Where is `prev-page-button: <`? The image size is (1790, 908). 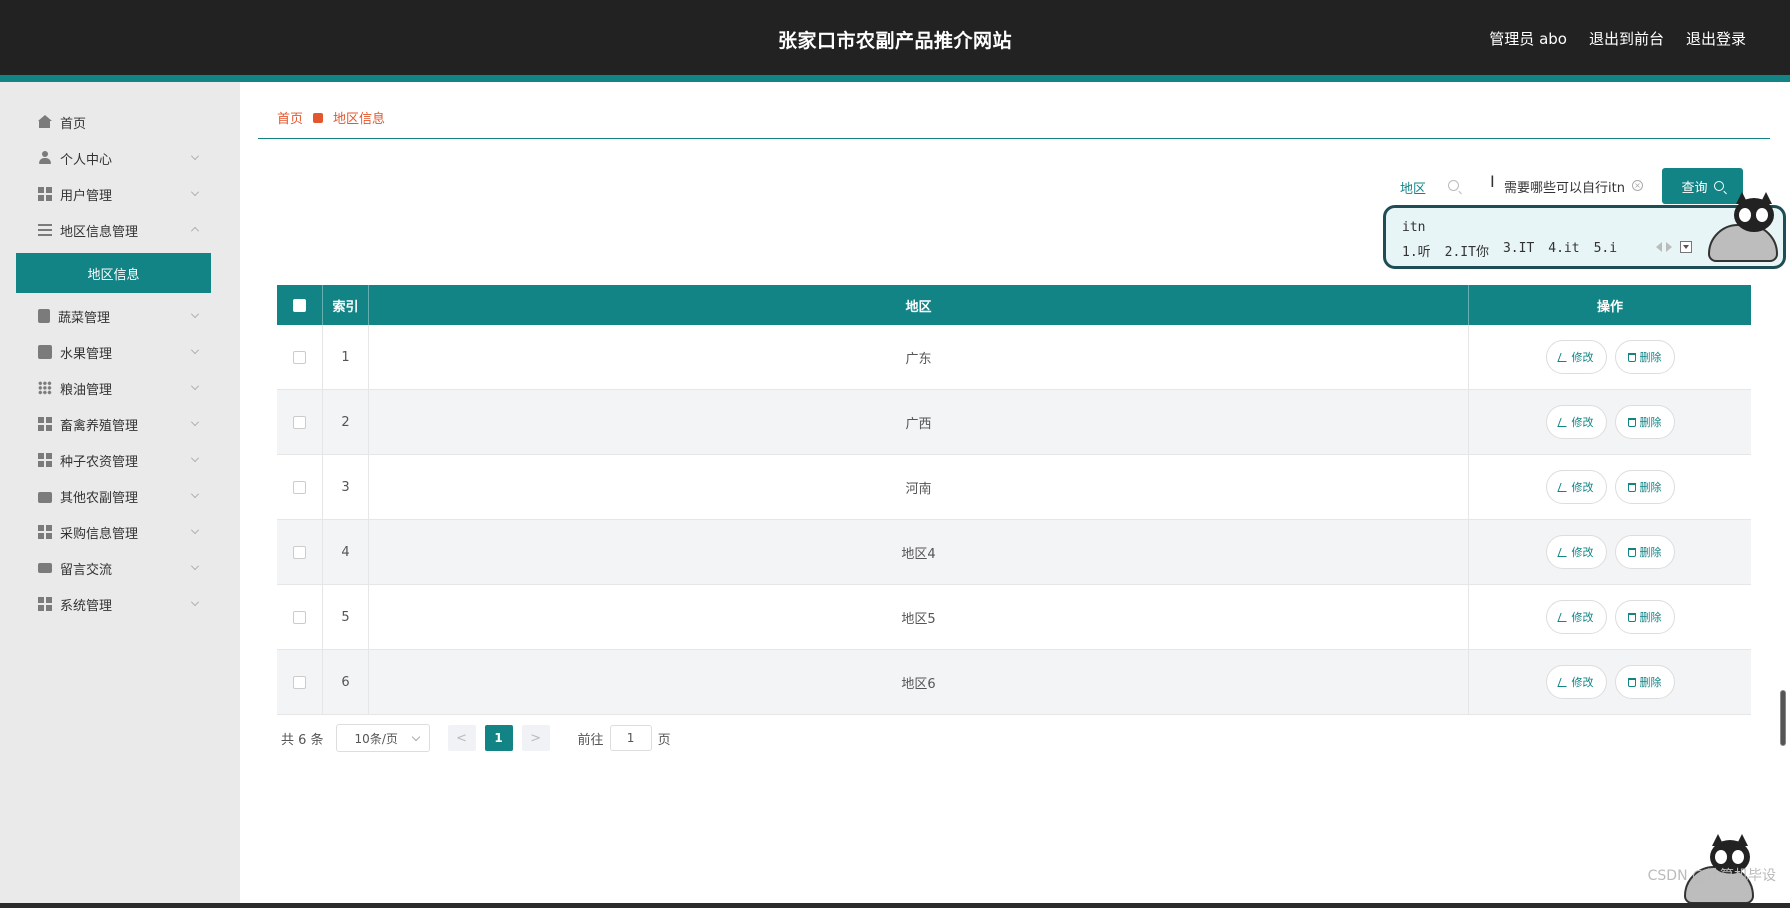 prev-page-button: < is located at coordinates (461, 738).